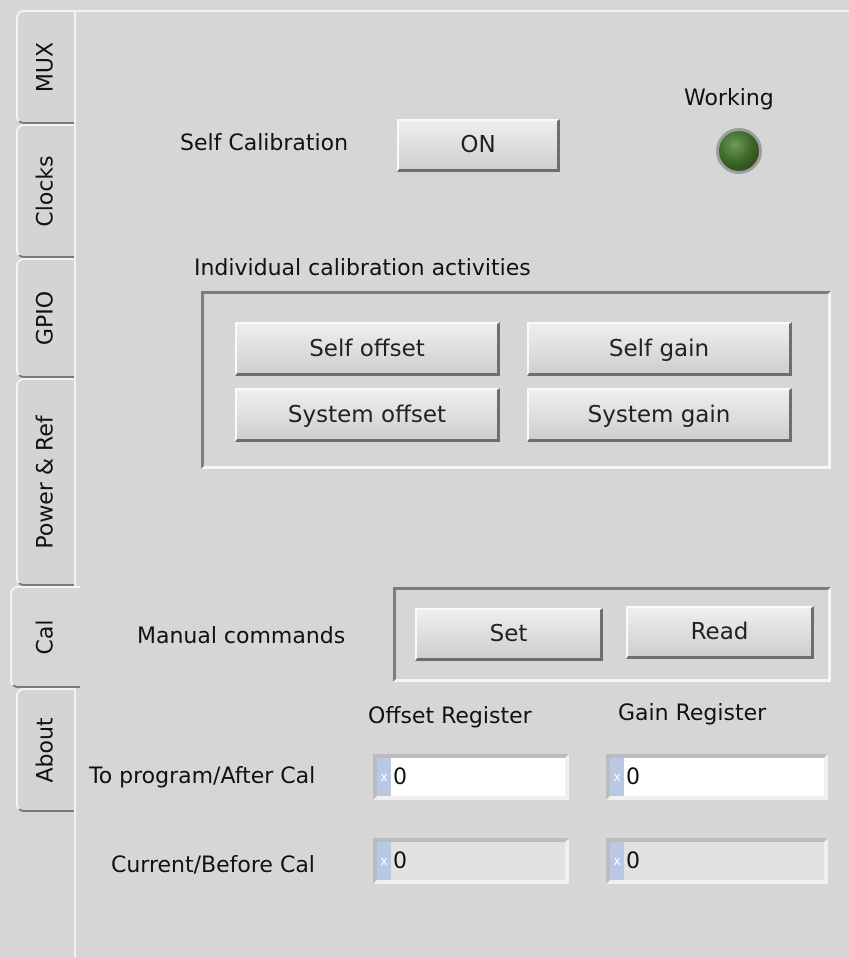 Image resolution: width=849 pixels, height=958 pixels. I want to click on read-button-label: Read, so click(719, 632).